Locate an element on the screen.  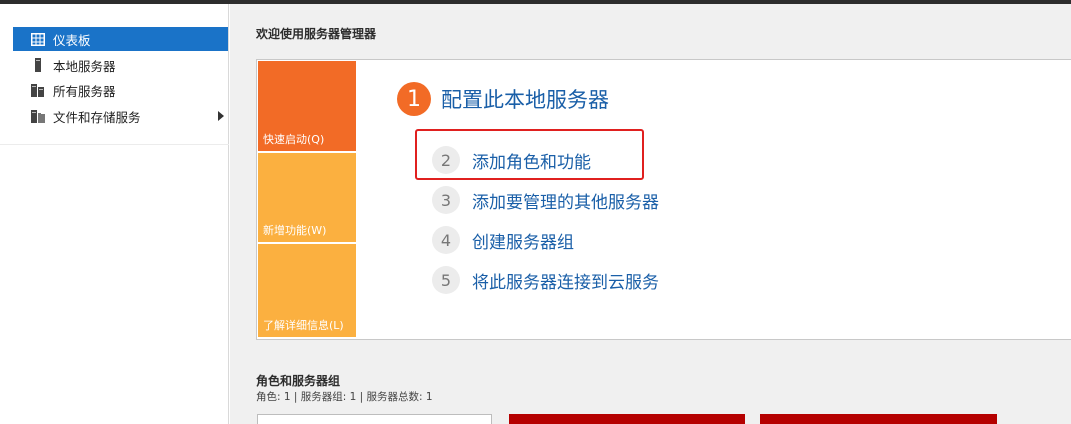
sidebar-item-label: 仪表板 is located at coordinates (72, 40).